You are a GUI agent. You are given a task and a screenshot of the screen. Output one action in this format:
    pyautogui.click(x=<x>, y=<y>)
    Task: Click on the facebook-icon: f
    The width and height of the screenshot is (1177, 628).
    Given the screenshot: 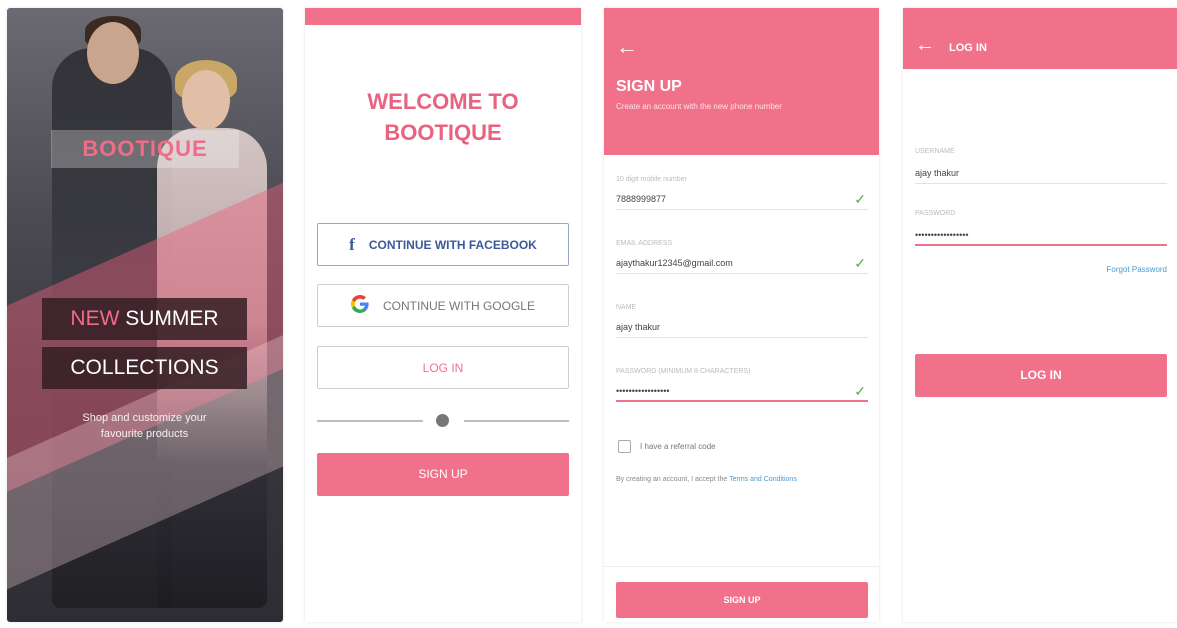 What is the action you would take?
    pyautogui.click(x=352, y=244)
    